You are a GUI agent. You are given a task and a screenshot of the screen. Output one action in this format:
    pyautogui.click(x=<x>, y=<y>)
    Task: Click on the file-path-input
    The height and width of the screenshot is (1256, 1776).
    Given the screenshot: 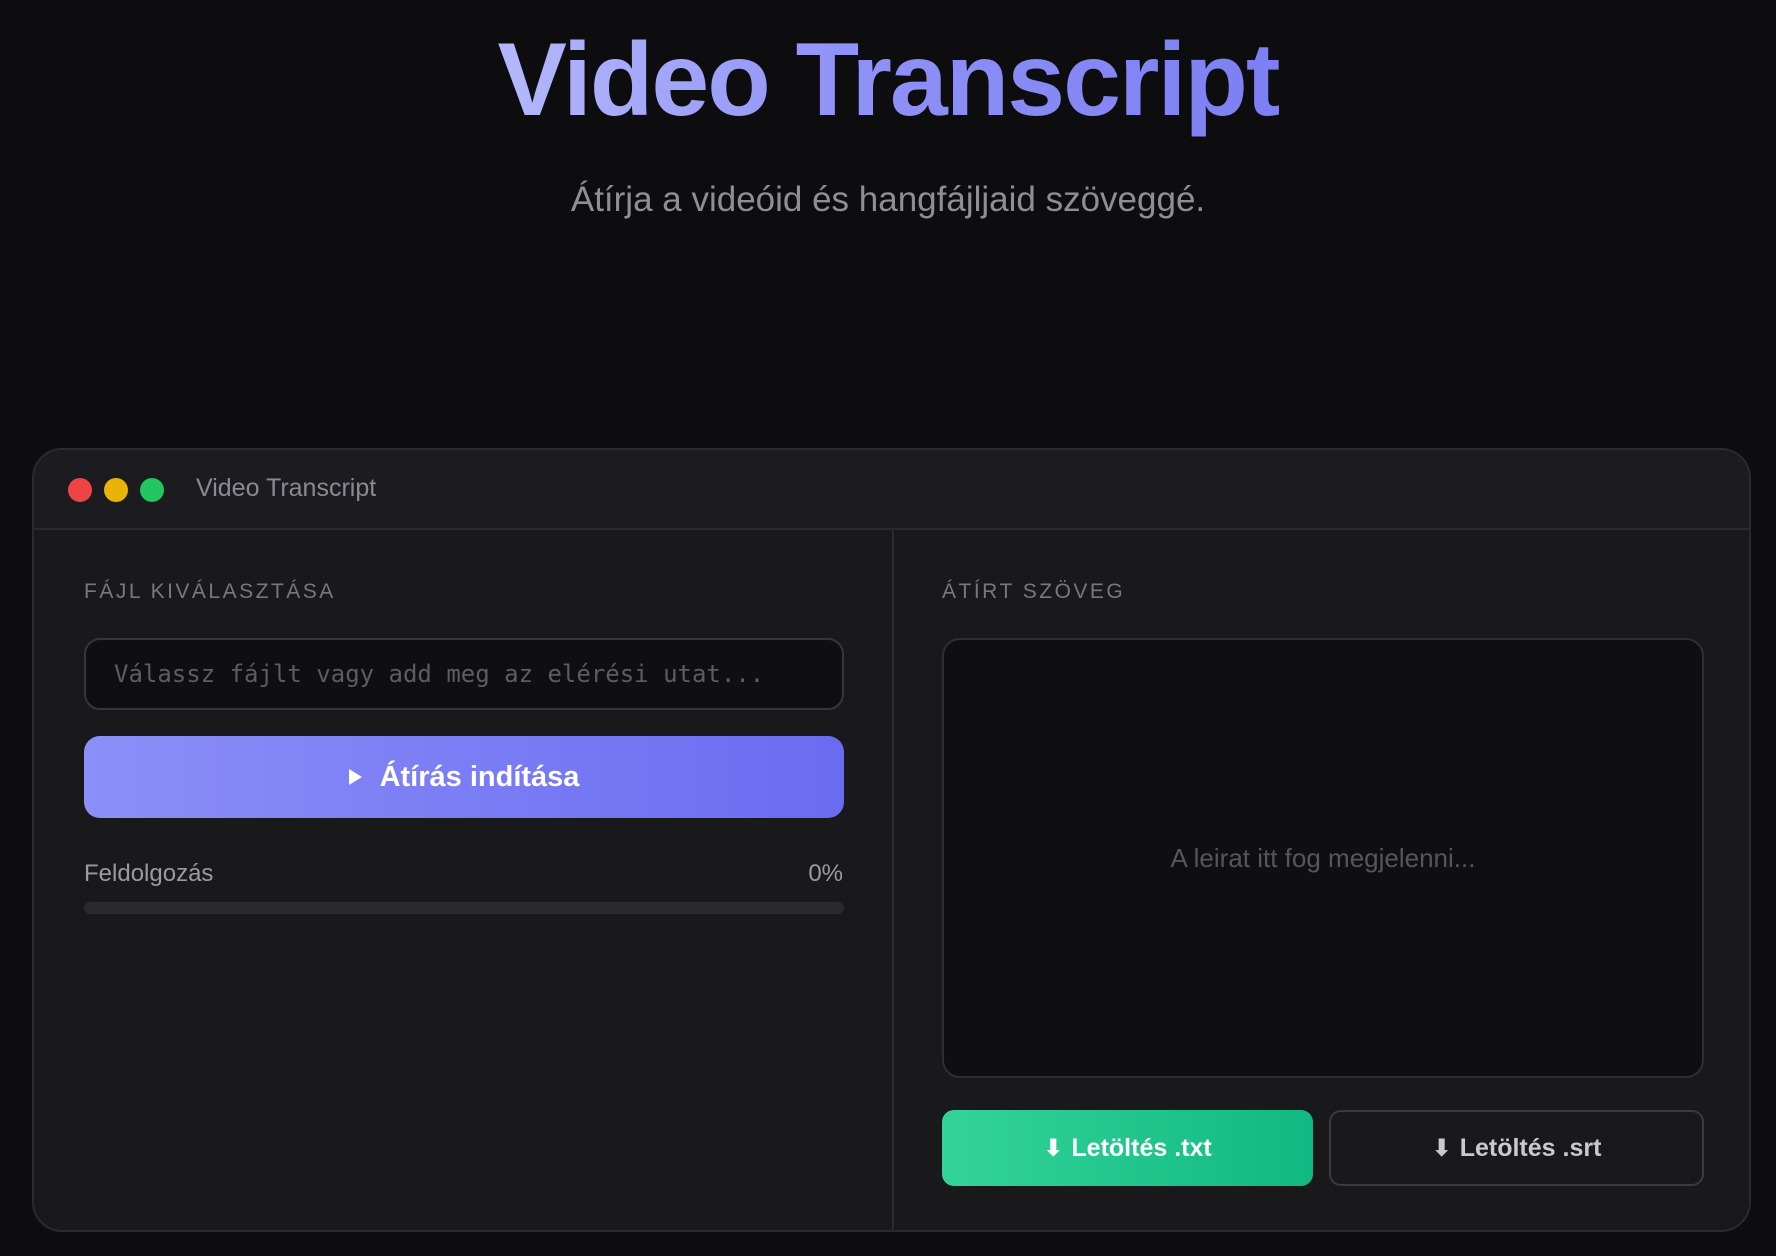 What is the action you would take?
    pyautogui.click(x=464, y=674)
    